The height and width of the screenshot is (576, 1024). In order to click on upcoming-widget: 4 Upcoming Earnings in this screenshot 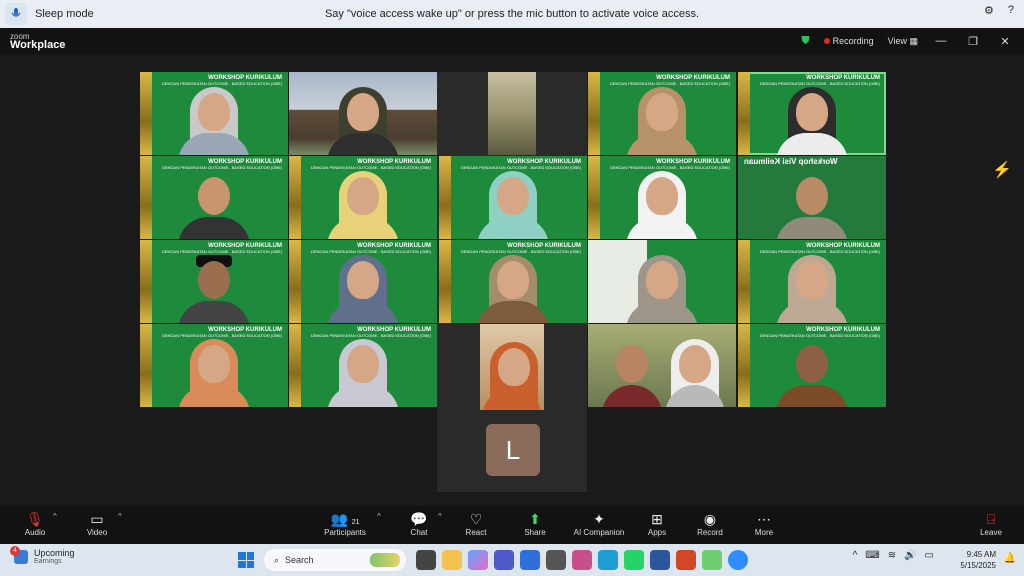, I will do `click(42, 555)`.